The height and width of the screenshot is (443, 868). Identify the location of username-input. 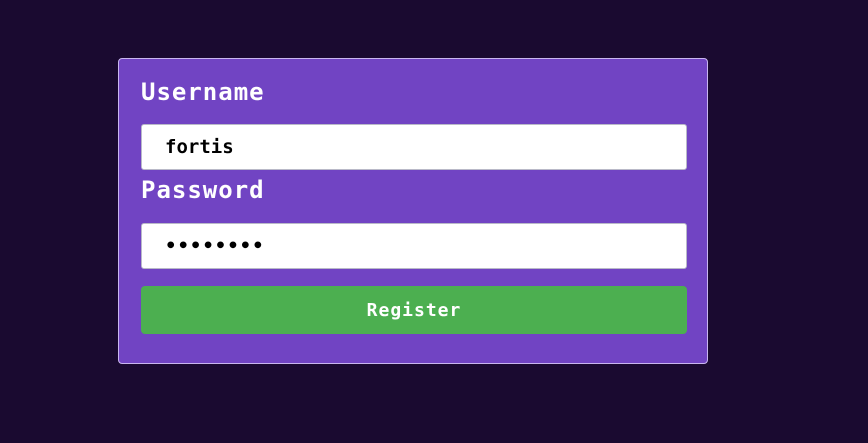
(414, 147).